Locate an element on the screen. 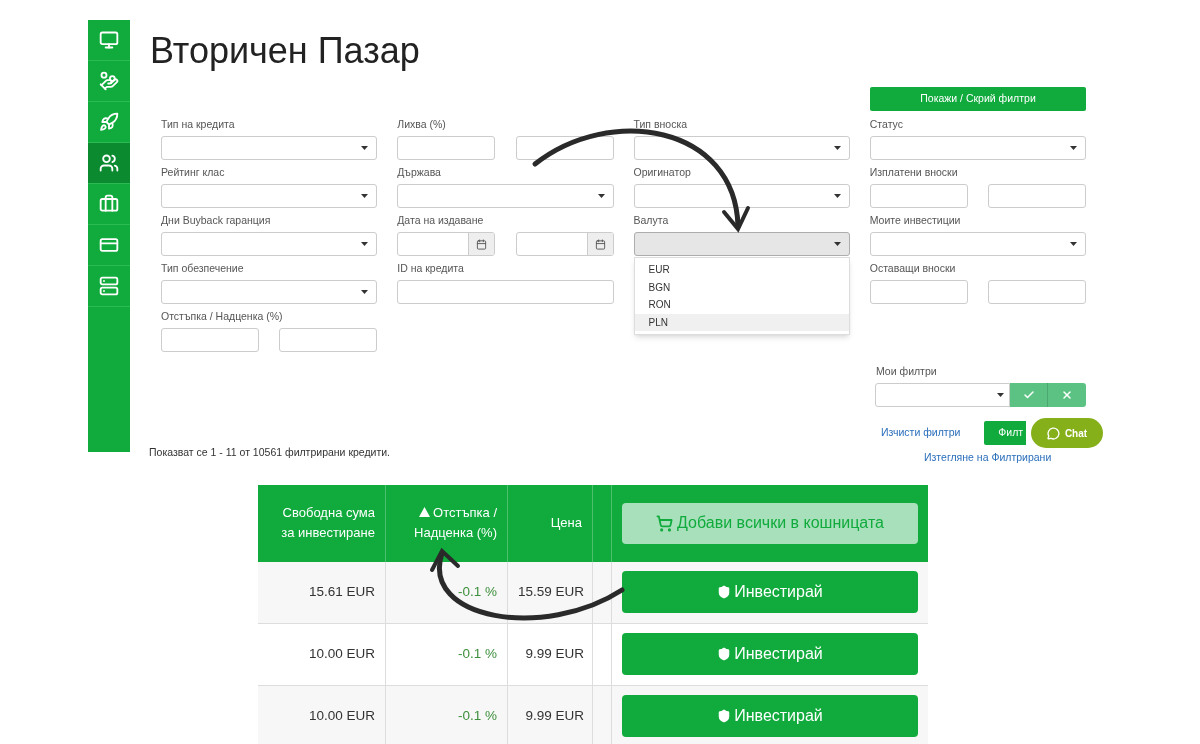  field-label: ID на кредита is located at coordinates (431, 268).